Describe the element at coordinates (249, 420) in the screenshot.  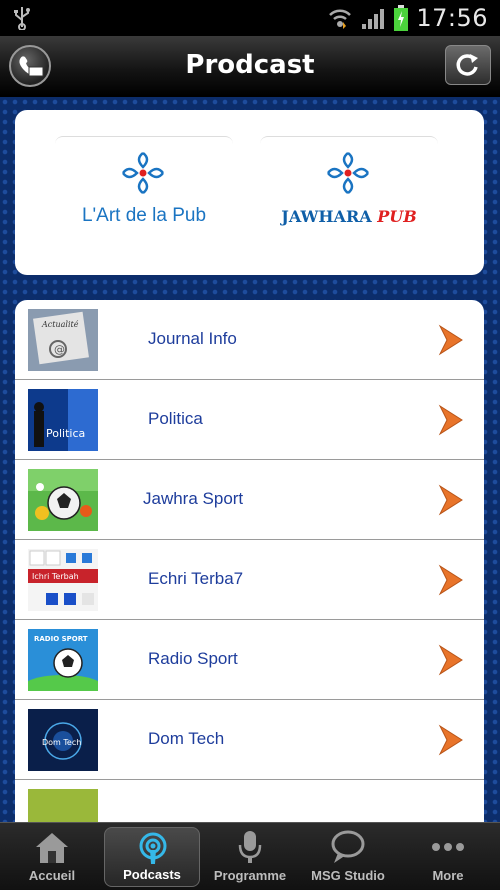
I see `podcast-row: Politica Politica` at that location.